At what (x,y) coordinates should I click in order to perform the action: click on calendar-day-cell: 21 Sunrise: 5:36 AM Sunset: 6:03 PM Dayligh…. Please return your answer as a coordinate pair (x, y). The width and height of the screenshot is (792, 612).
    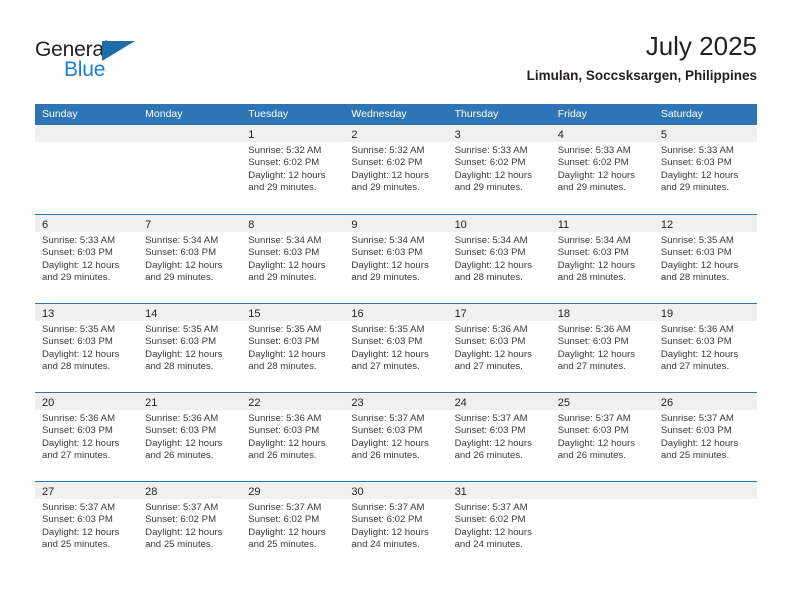
    Looking at the image, I should click on (190, 437).